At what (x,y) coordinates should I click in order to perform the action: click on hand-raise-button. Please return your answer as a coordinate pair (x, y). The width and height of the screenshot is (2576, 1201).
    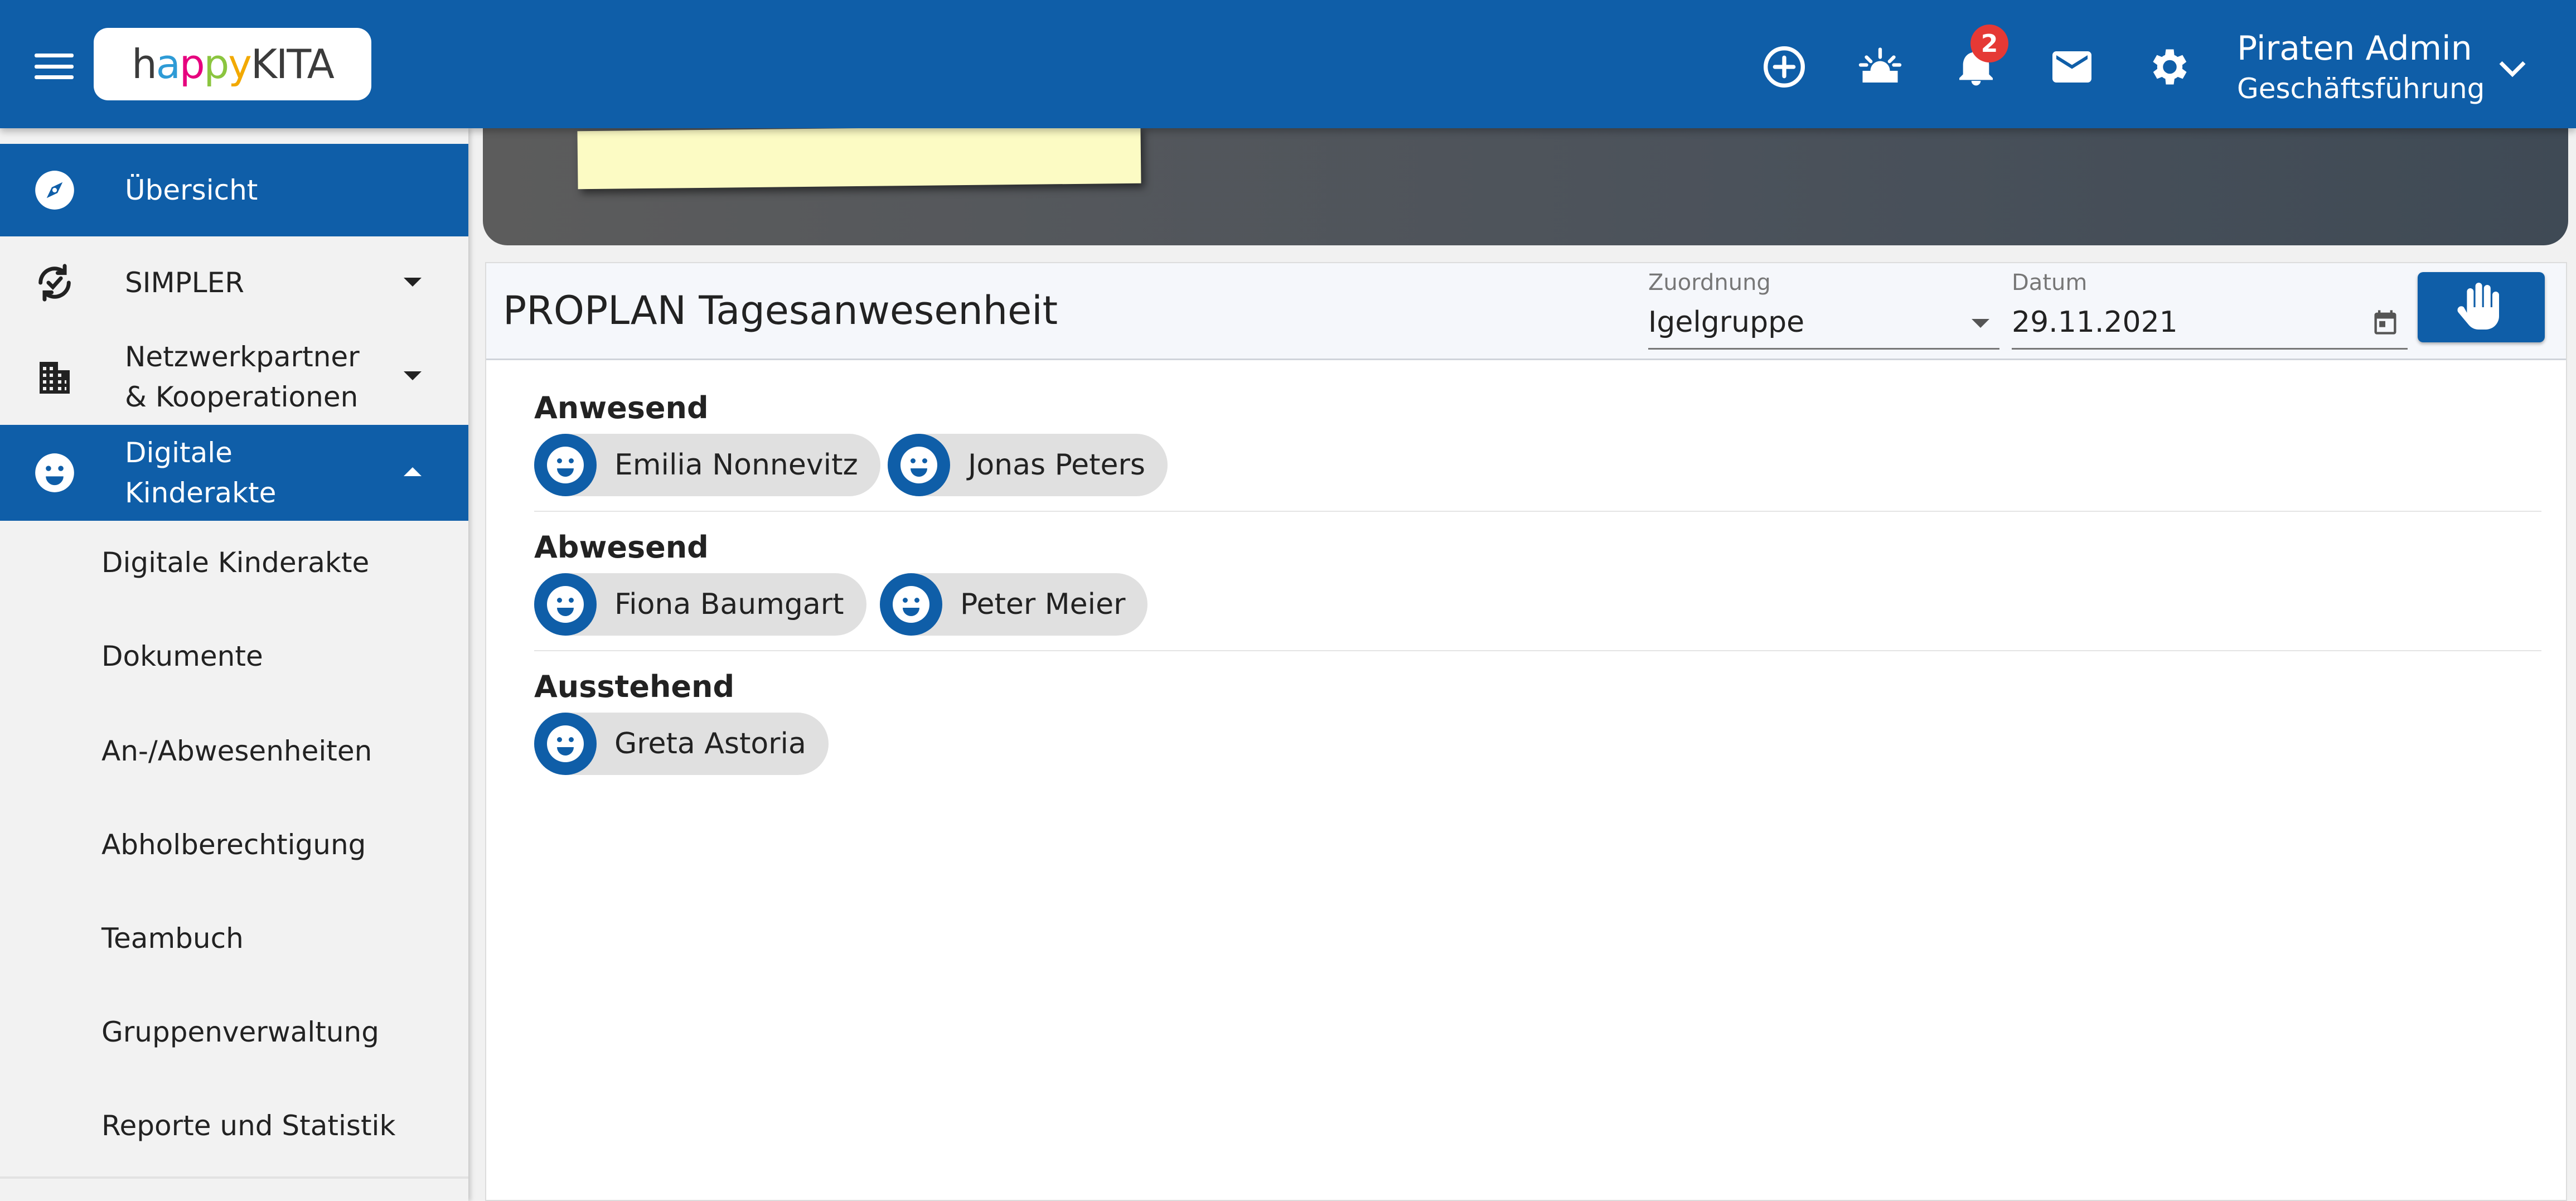
    Looking at the image, I should click on (2481, 307).